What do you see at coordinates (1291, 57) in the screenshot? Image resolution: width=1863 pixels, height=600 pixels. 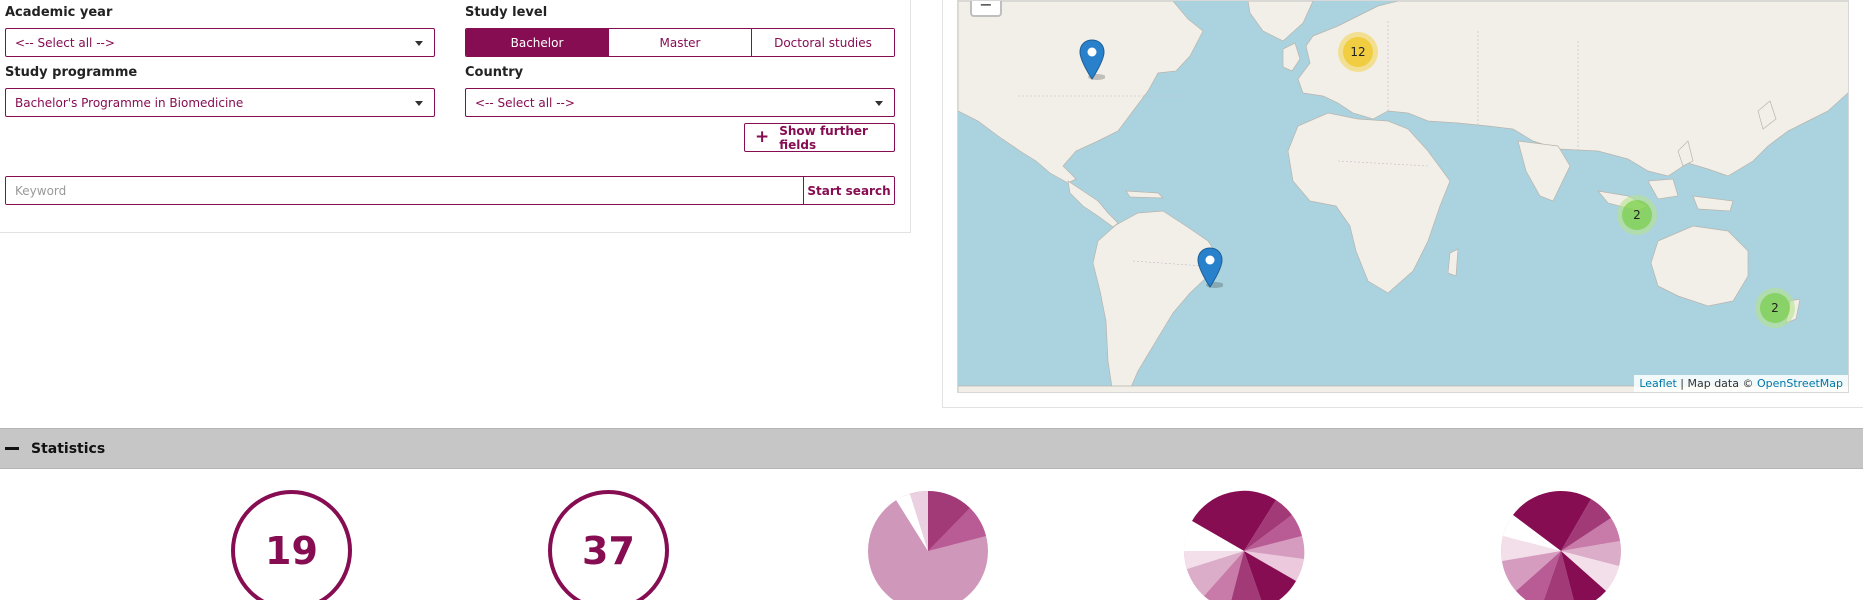 I see `land-uk` at bounding box center [1291, 57].